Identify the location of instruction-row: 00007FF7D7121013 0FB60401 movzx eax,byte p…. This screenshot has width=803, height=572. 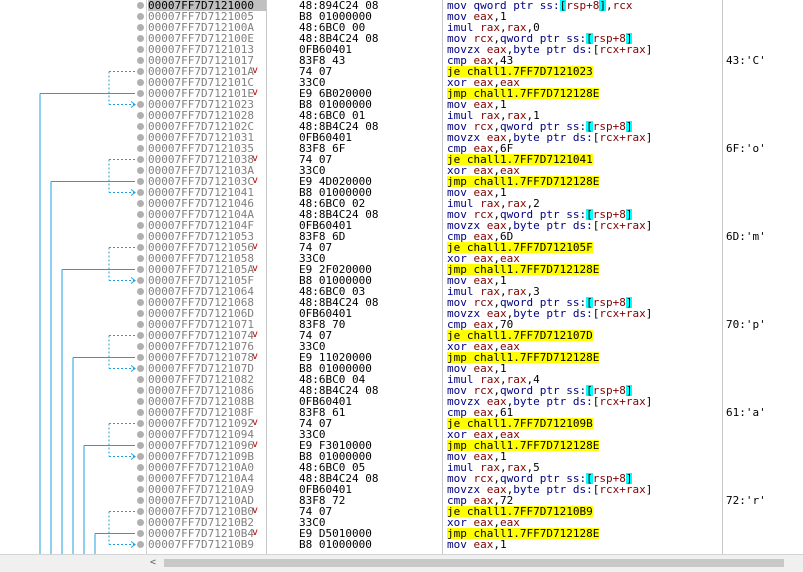
(401, 49).